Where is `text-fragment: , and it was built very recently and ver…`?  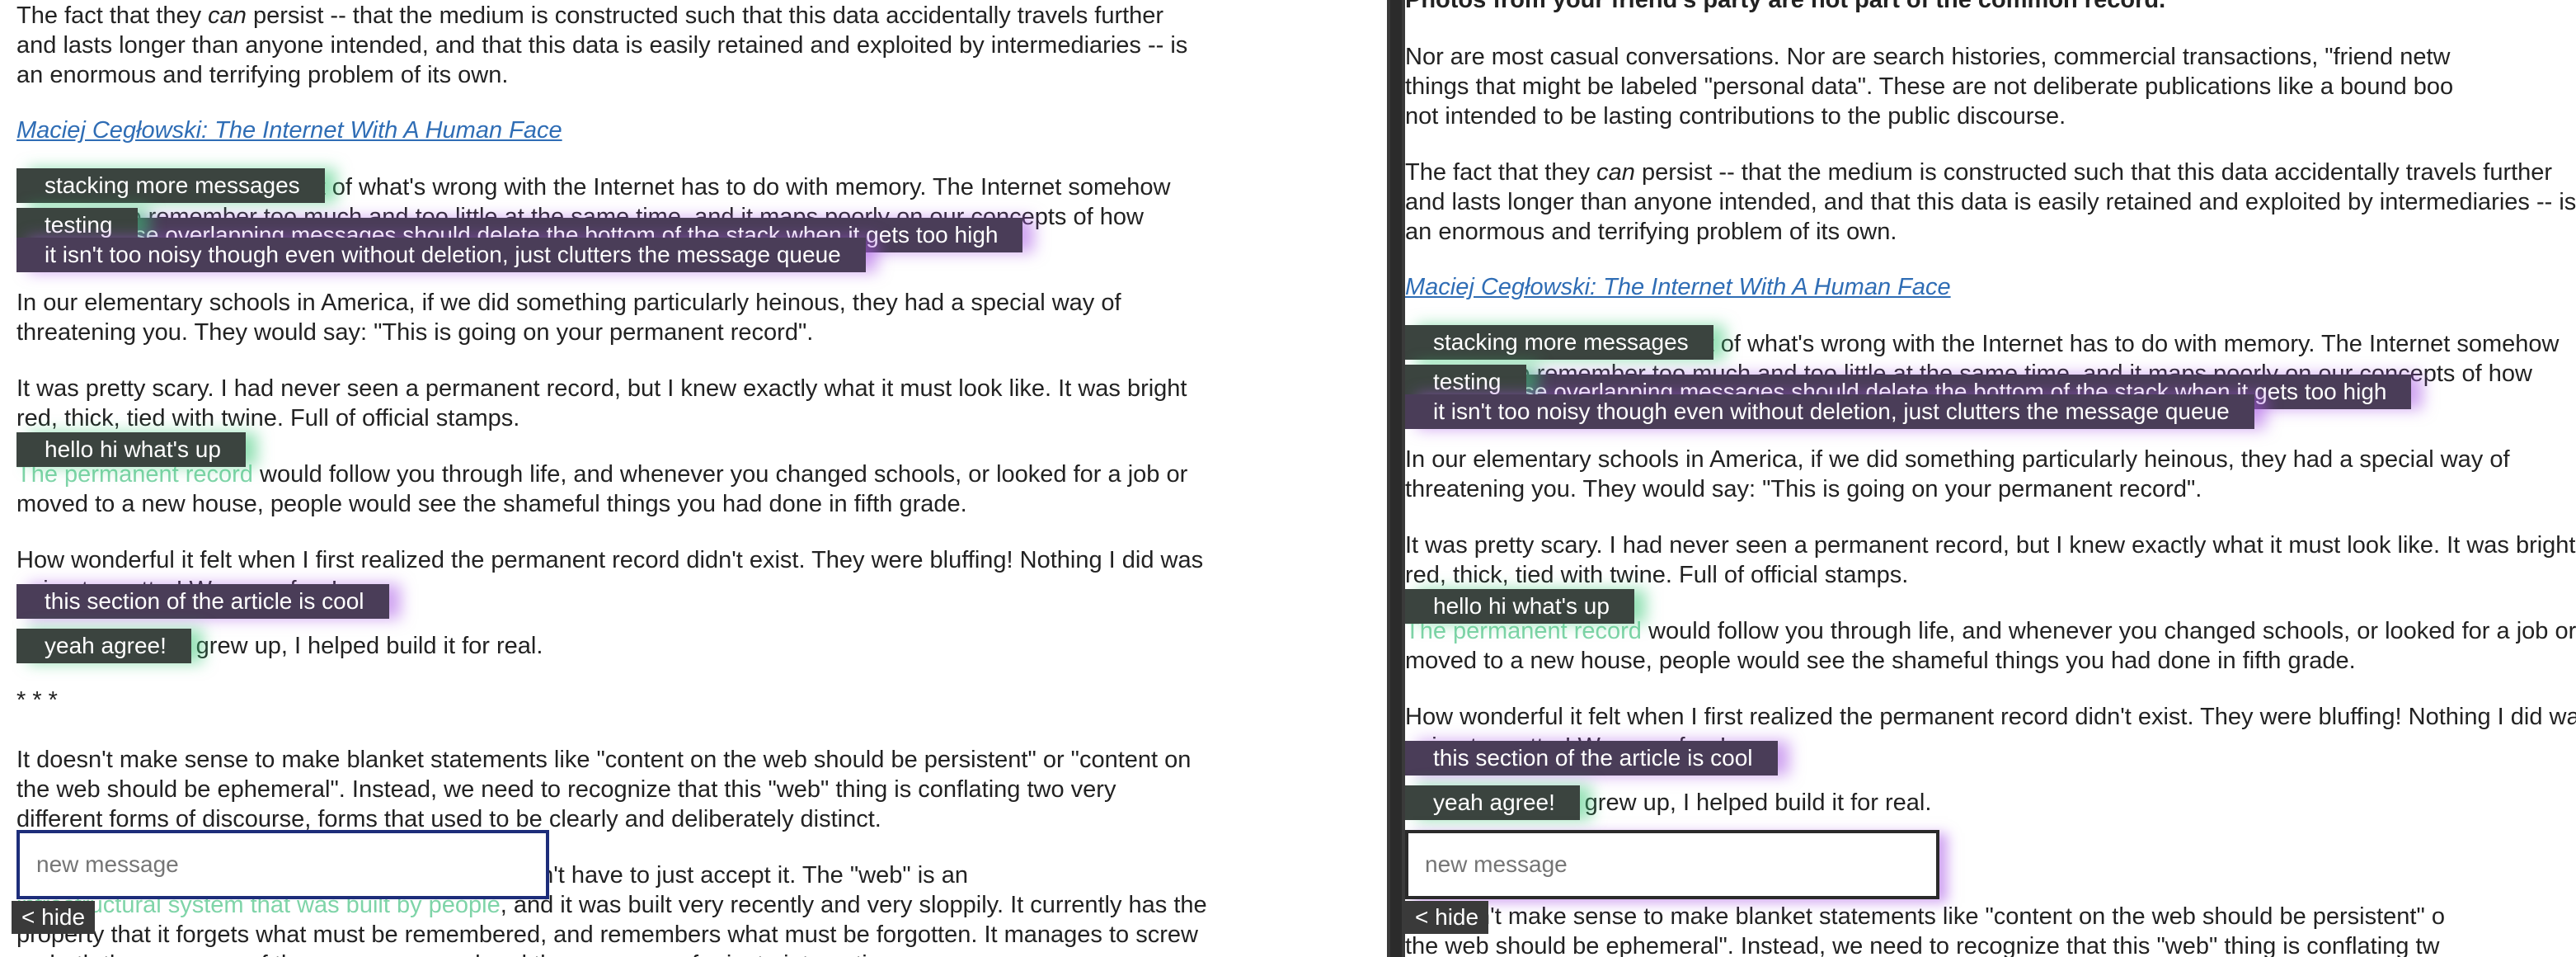
text-fragment: , and it was built very recently and ver… is located at coordinates (853, 905).